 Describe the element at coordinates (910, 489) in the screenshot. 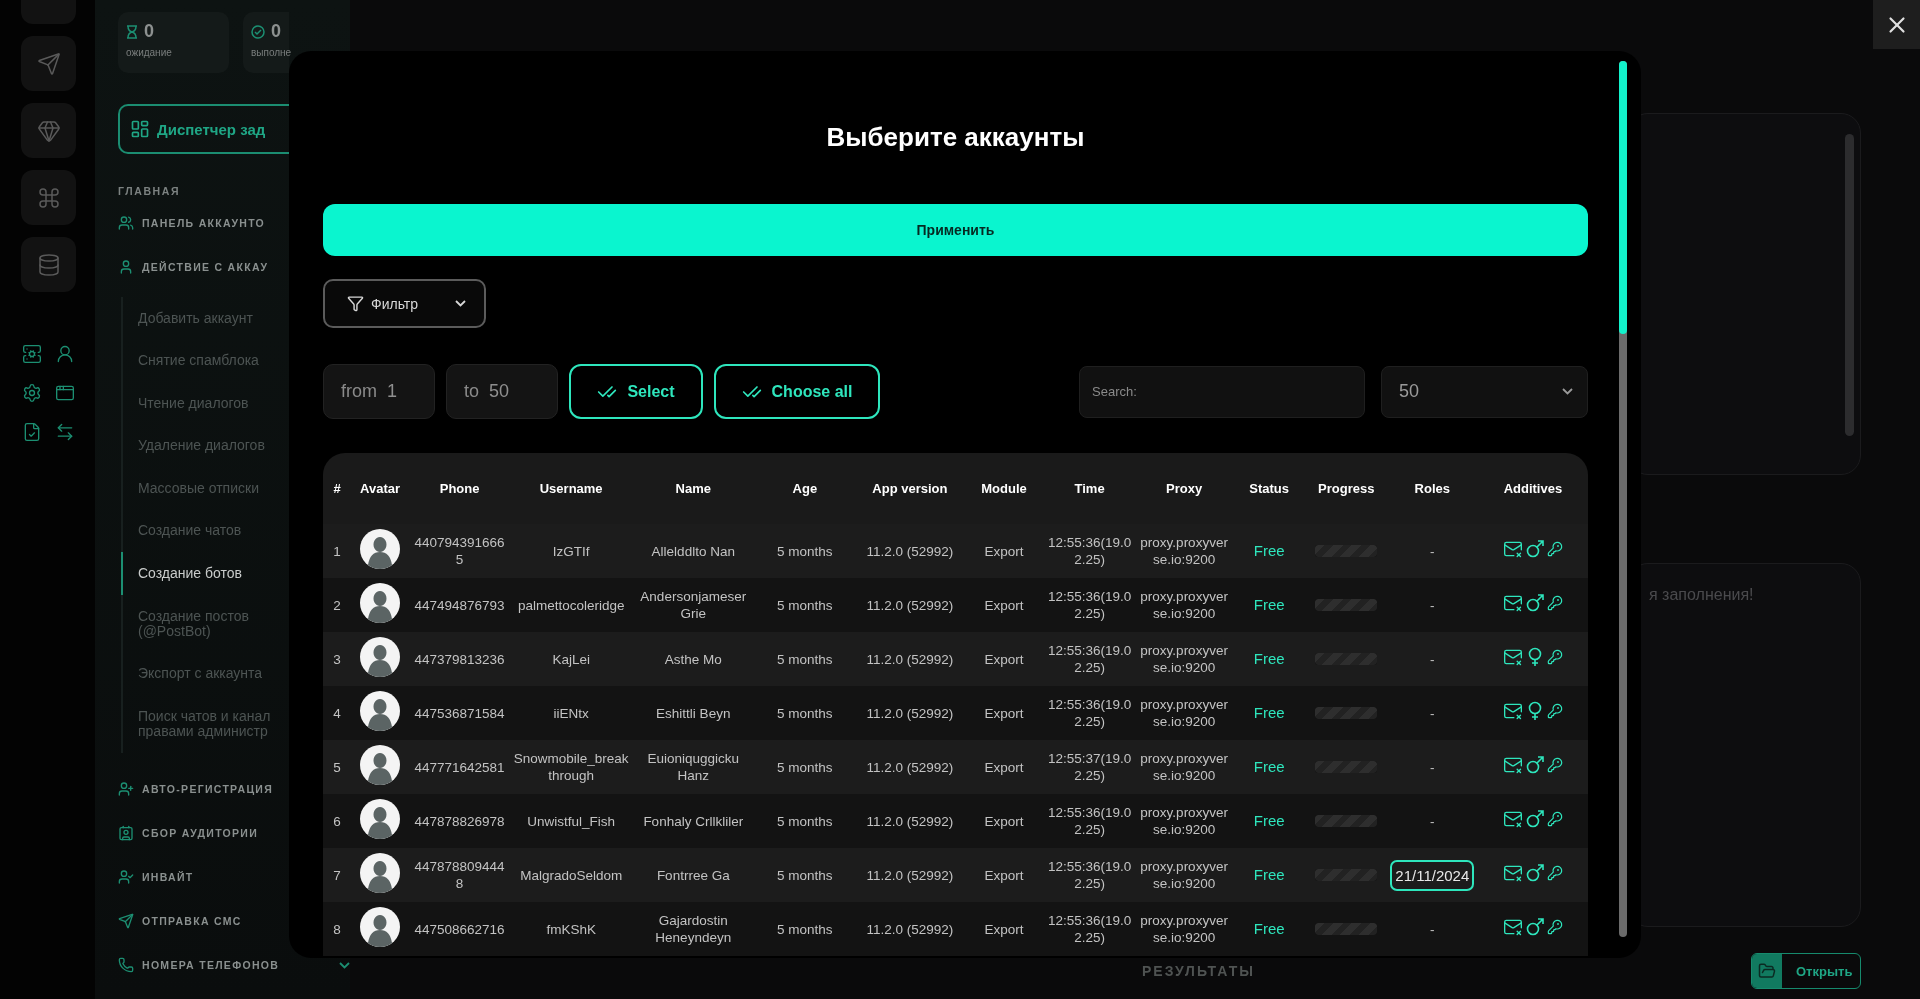

I see `column-header: App version` at that location.